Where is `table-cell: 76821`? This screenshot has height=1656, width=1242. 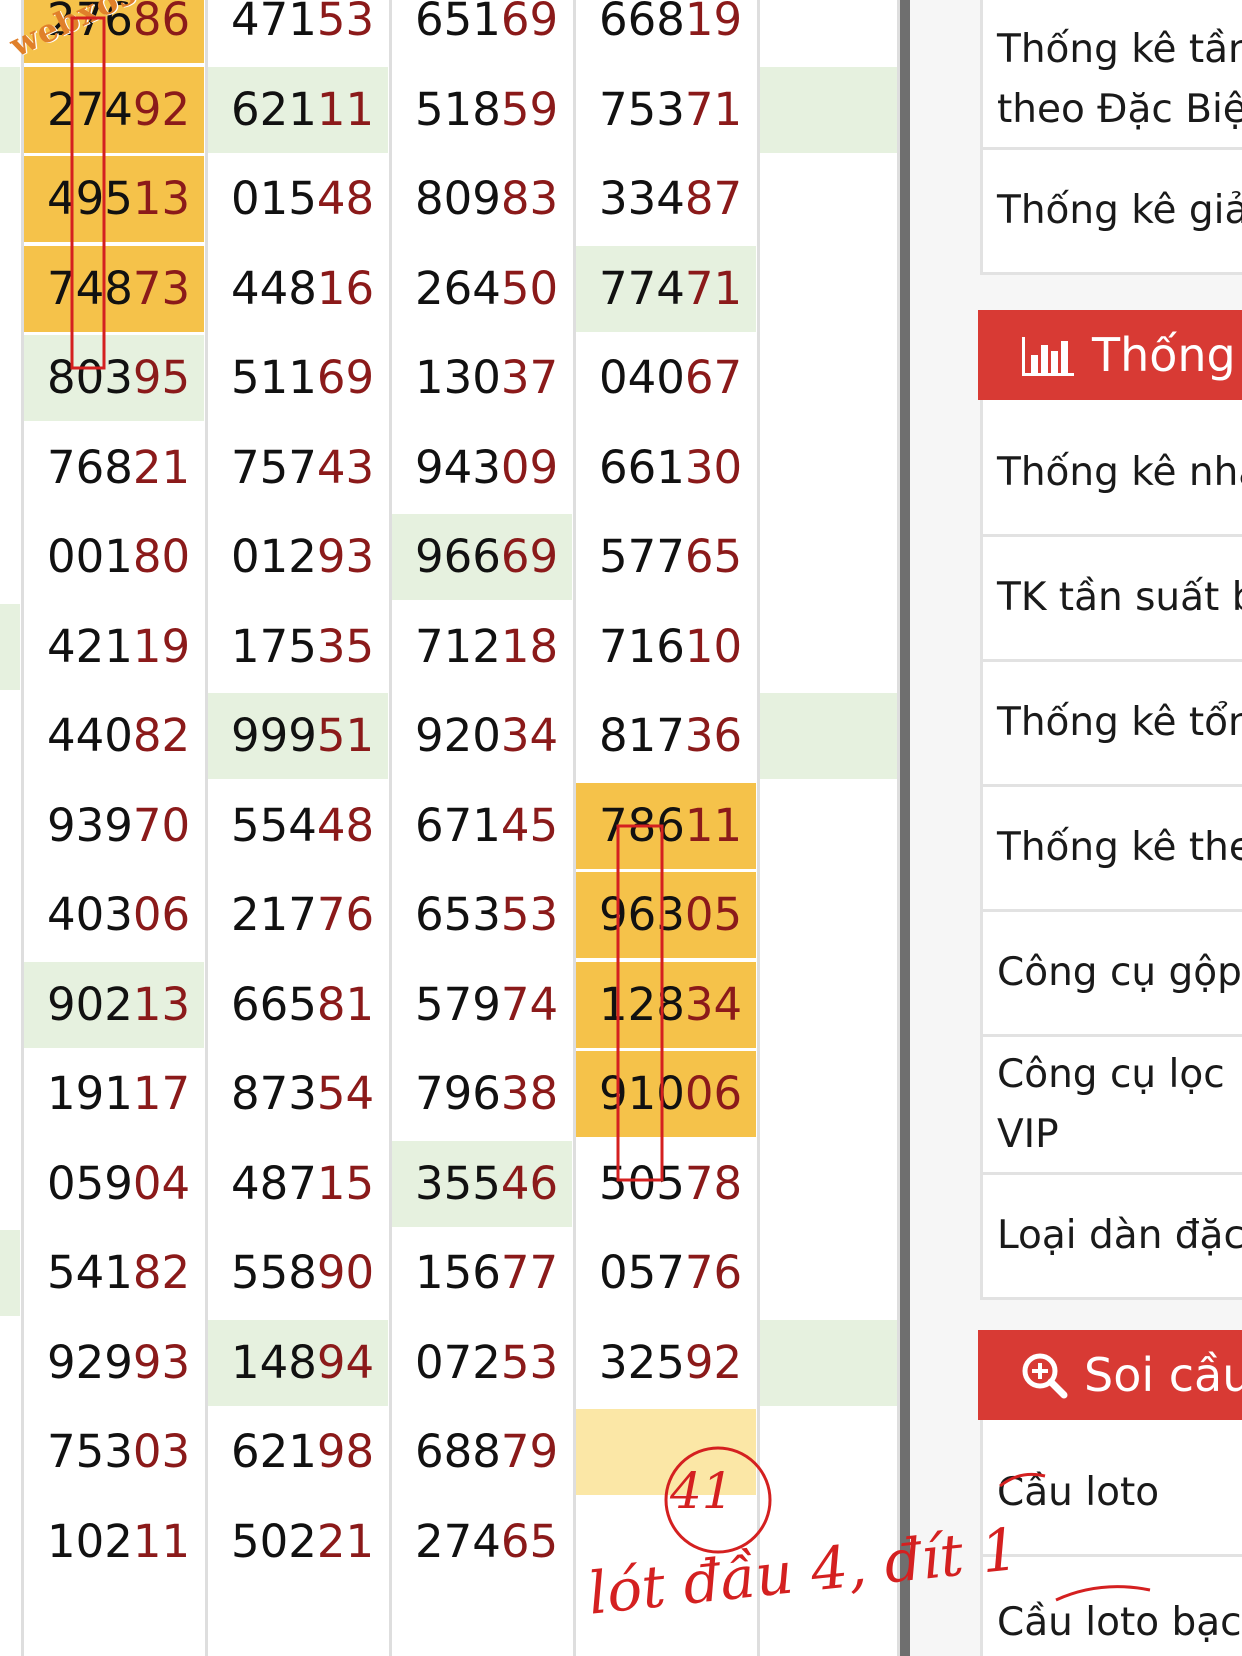 table-cell: 76821 is located at coordinates (119, 467).